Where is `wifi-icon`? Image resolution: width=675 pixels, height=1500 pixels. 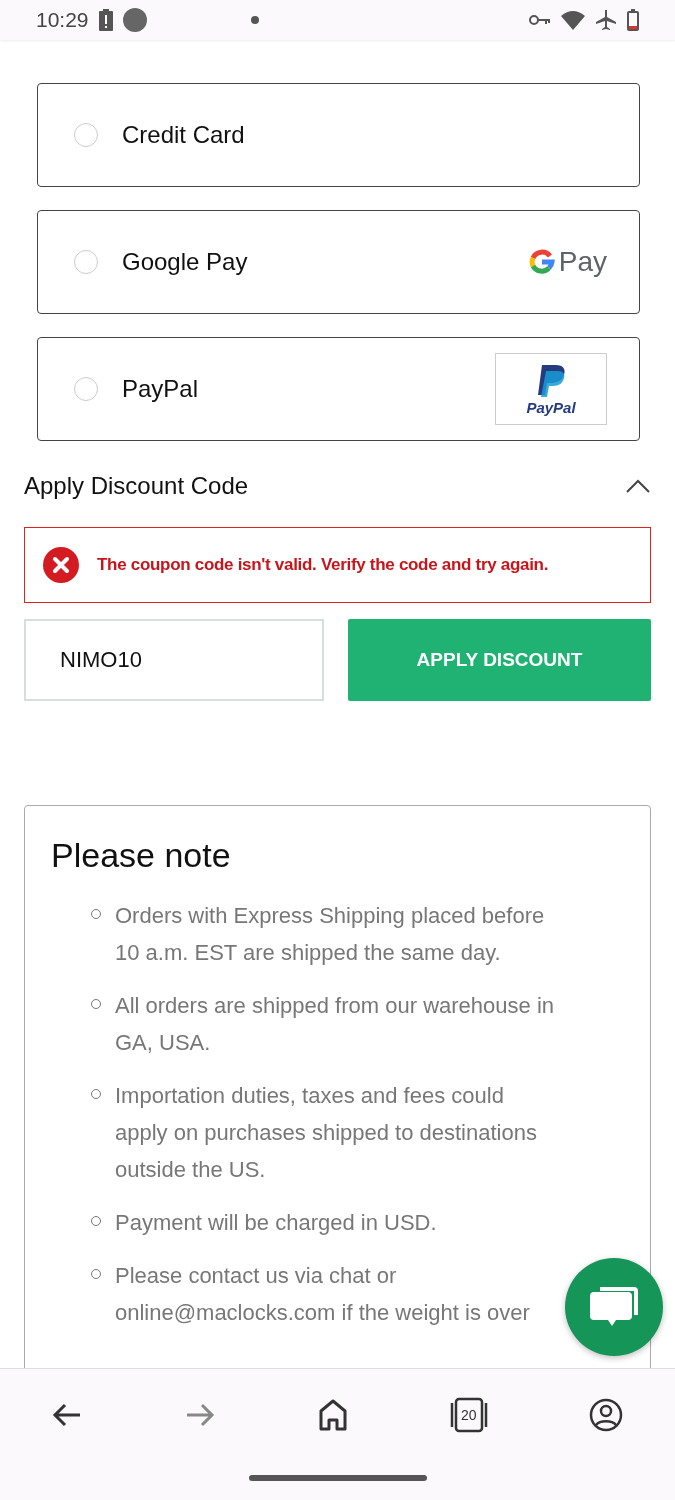 wifi-icon is located at coordinates (573, 20).